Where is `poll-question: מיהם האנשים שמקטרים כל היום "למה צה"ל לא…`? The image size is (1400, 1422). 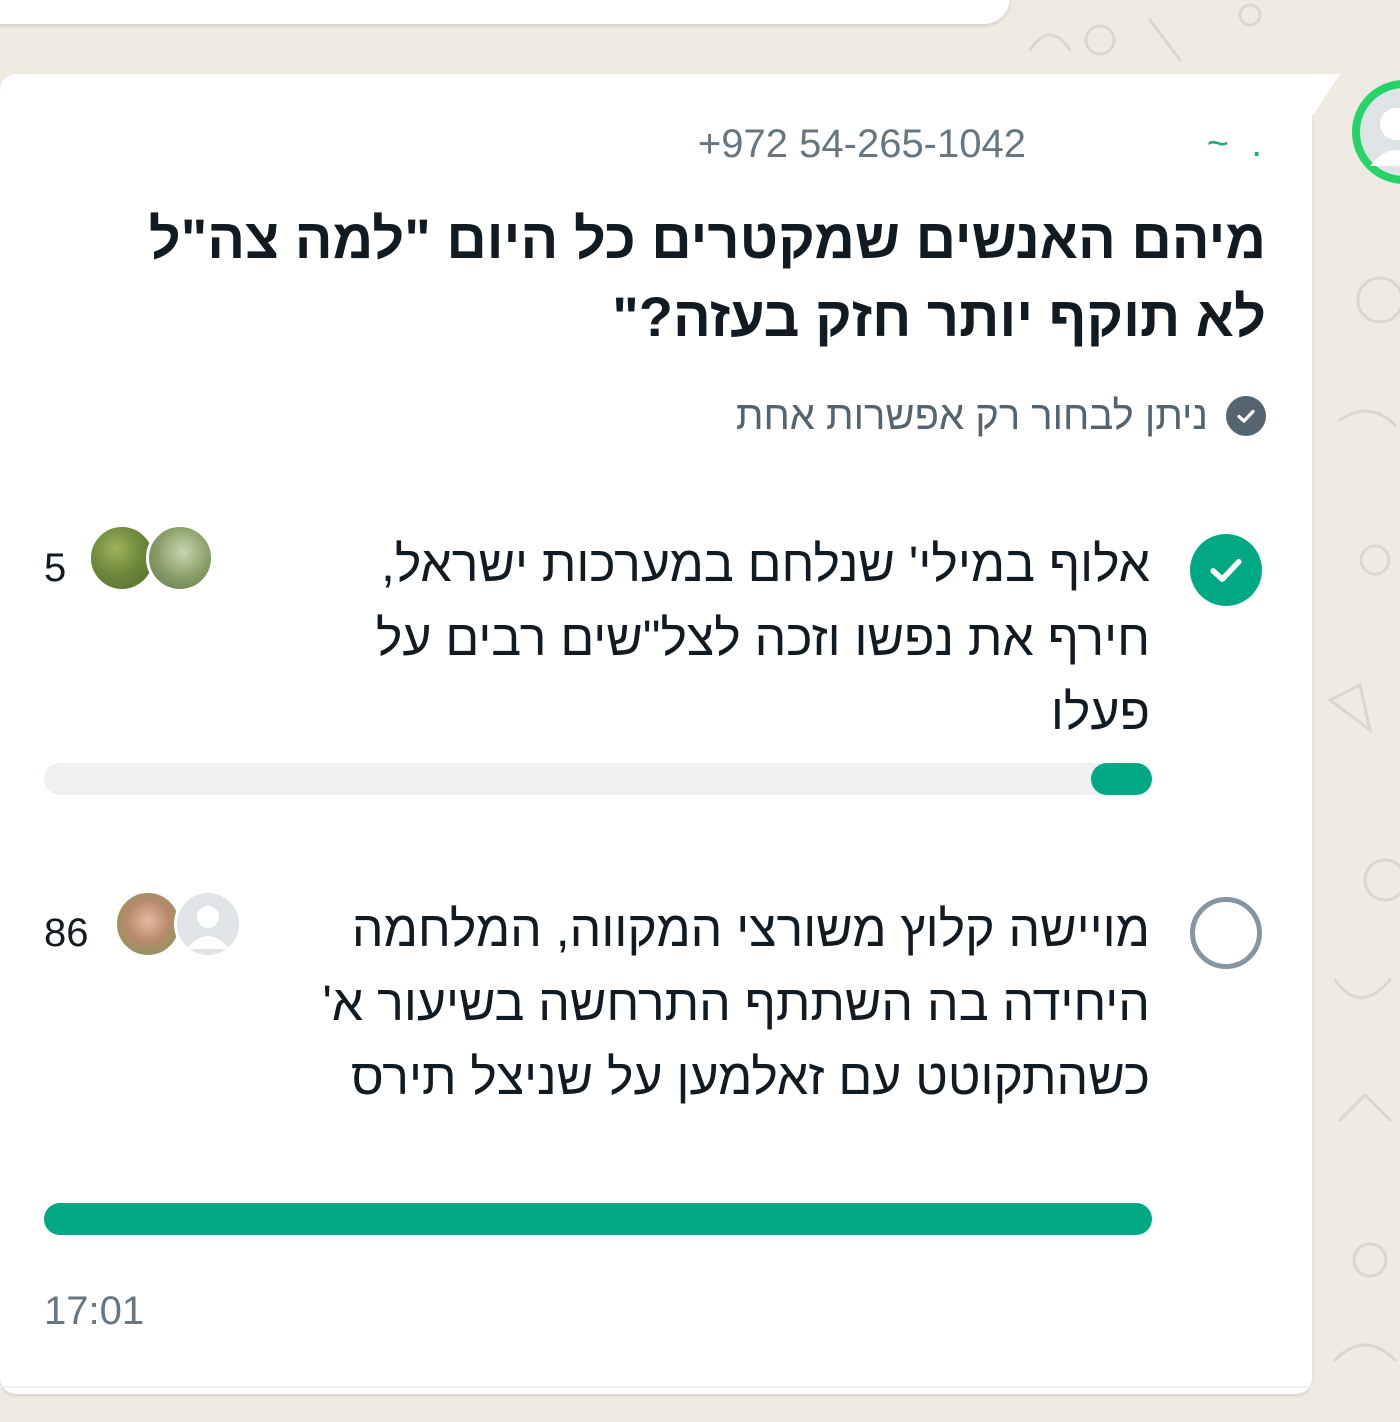 poll-question: מיהם האנשים שמקטרים כל היום "למה צה"ל לא… is located at coordinates (707, 277).